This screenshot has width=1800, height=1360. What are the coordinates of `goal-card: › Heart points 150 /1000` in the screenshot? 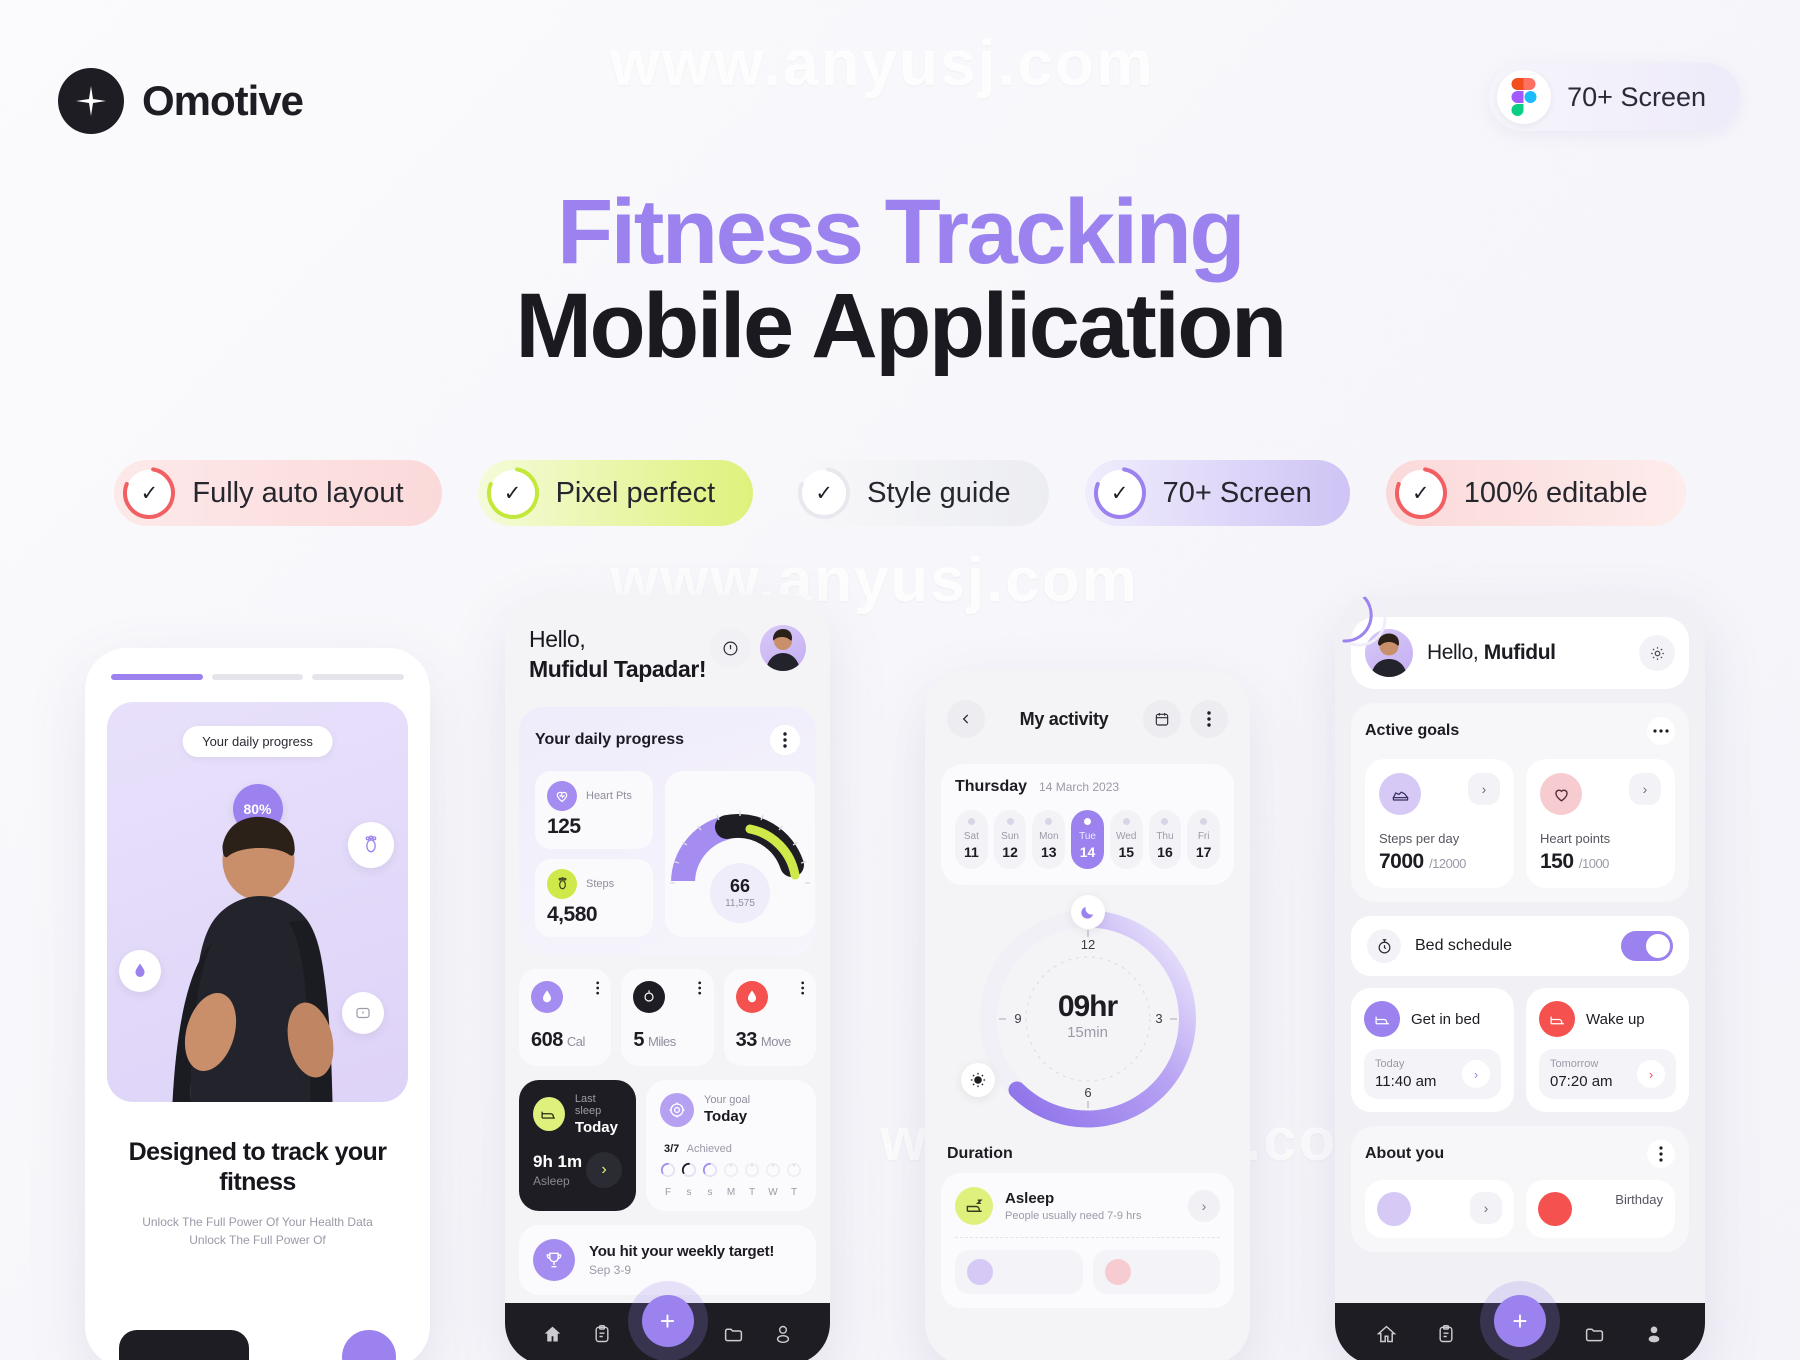 It's located at (1600, 823).